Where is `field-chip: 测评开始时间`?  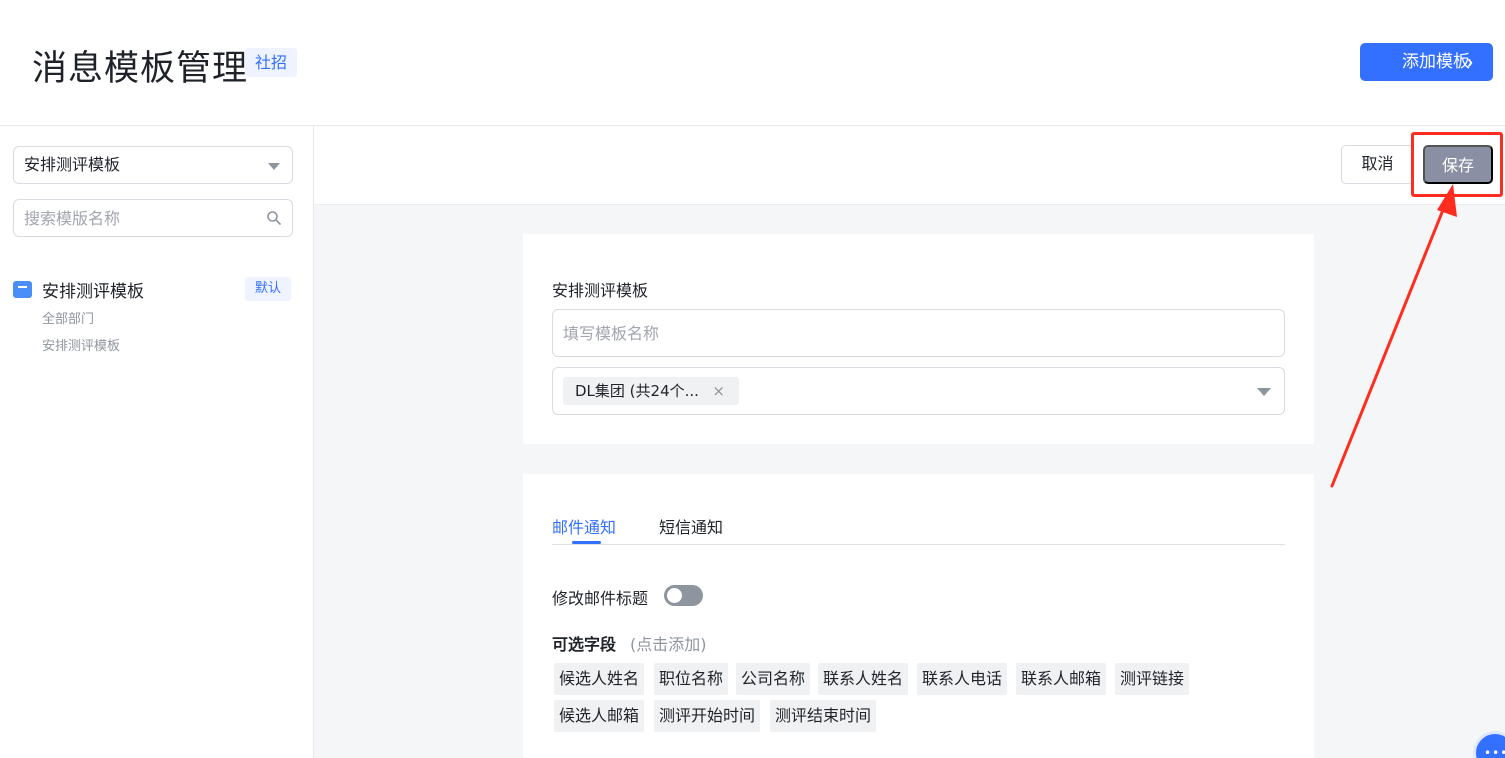
field-chip: 测评开始时间 is located at coordinates (707, 716).